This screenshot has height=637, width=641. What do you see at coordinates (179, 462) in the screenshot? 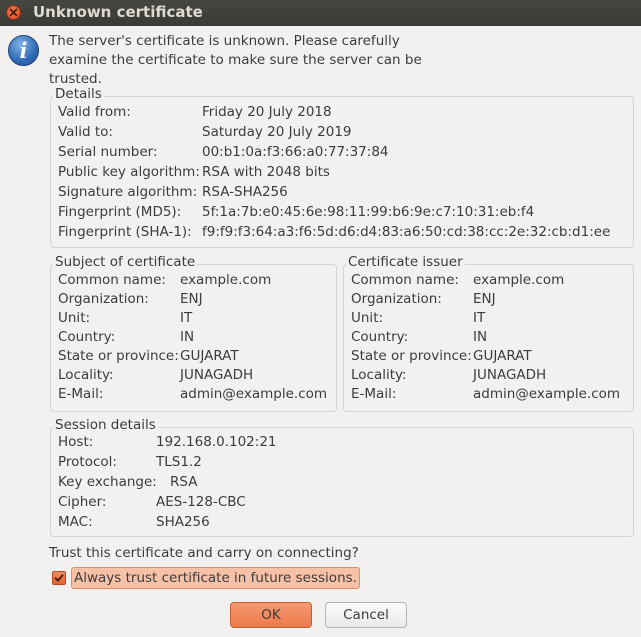
I see `session-value: TLS1.2` at bounding box center [179, 462].